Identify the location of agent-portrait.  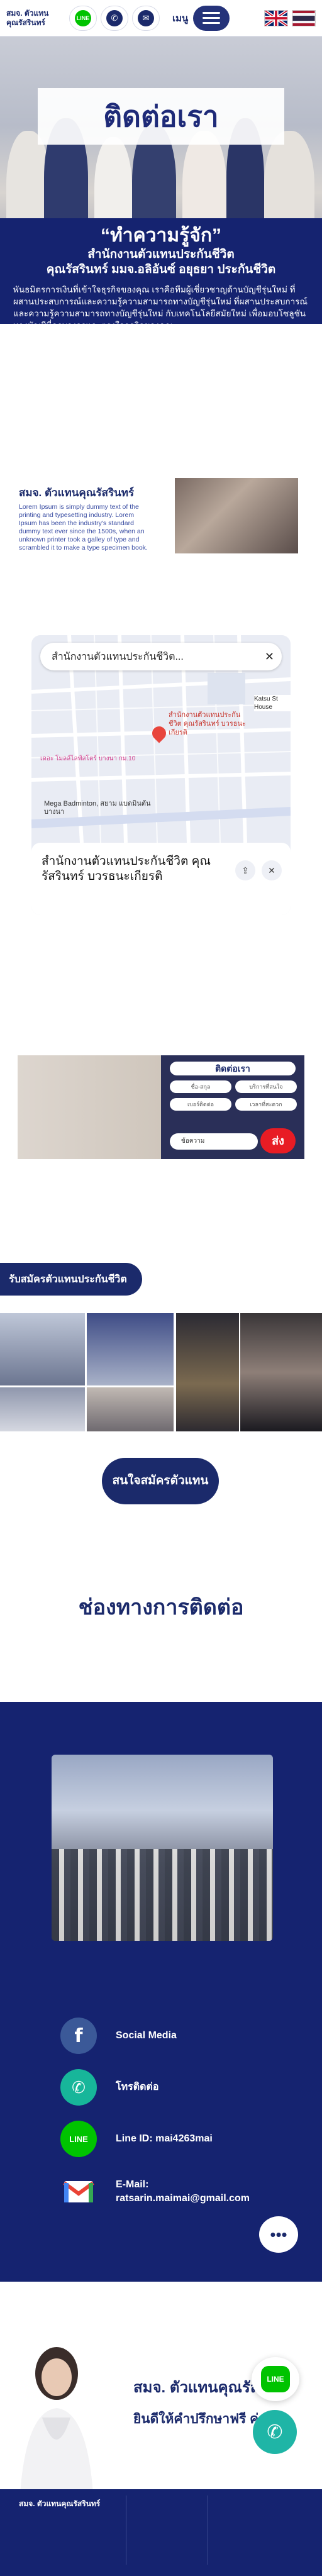
(56, 2420).